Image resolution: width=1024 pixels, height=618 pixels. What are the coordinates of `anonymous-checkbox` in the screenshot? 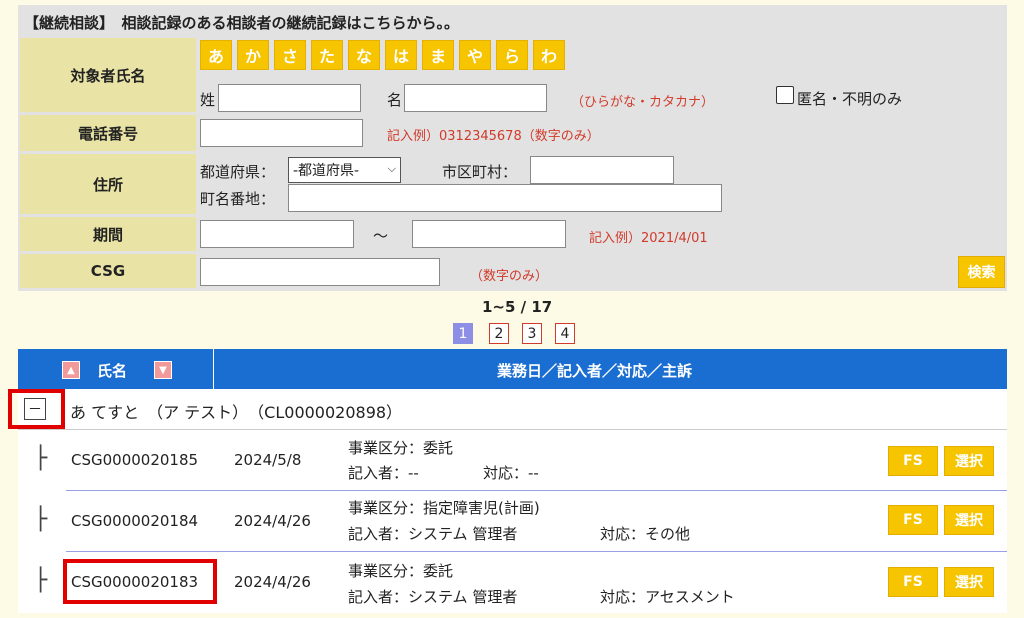 It's located at (785, 95).